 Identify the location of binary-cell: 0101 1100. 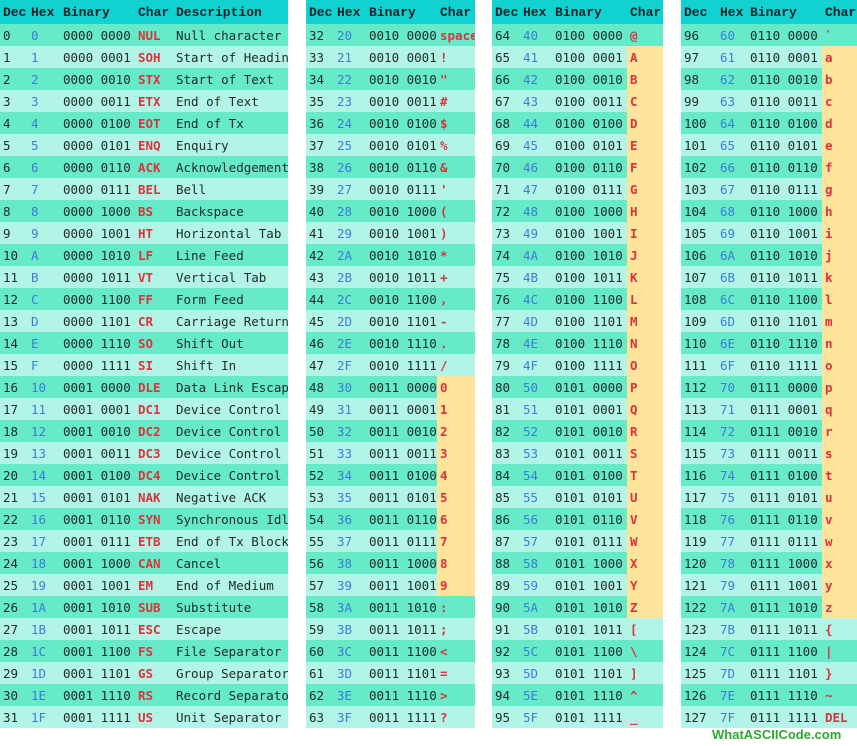
(589, 651).